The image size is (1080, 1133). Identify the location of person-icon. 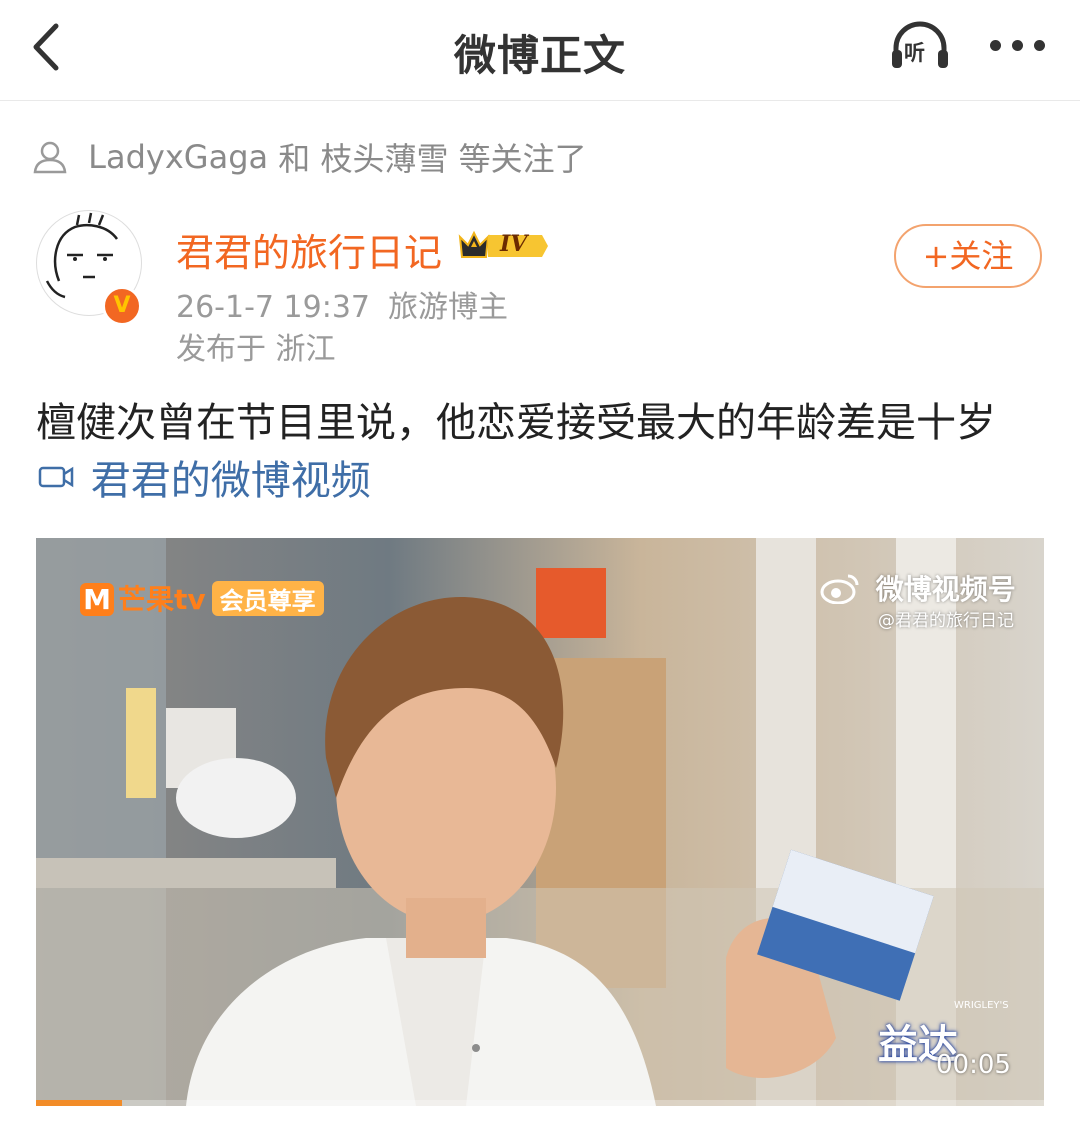
(50, 157).